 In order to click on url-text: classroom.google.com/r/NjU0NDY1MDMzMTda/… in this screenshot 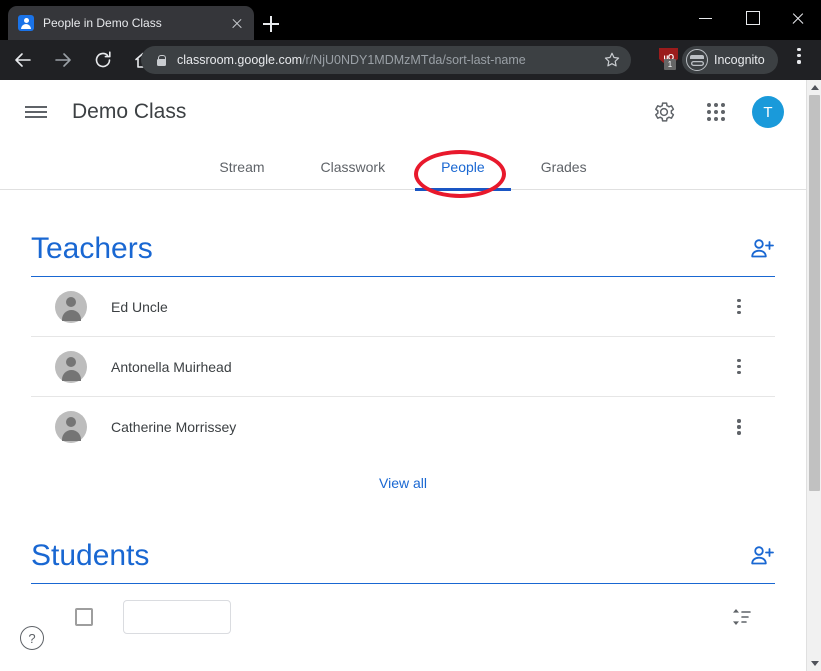, I will do `click(390, 60)`.